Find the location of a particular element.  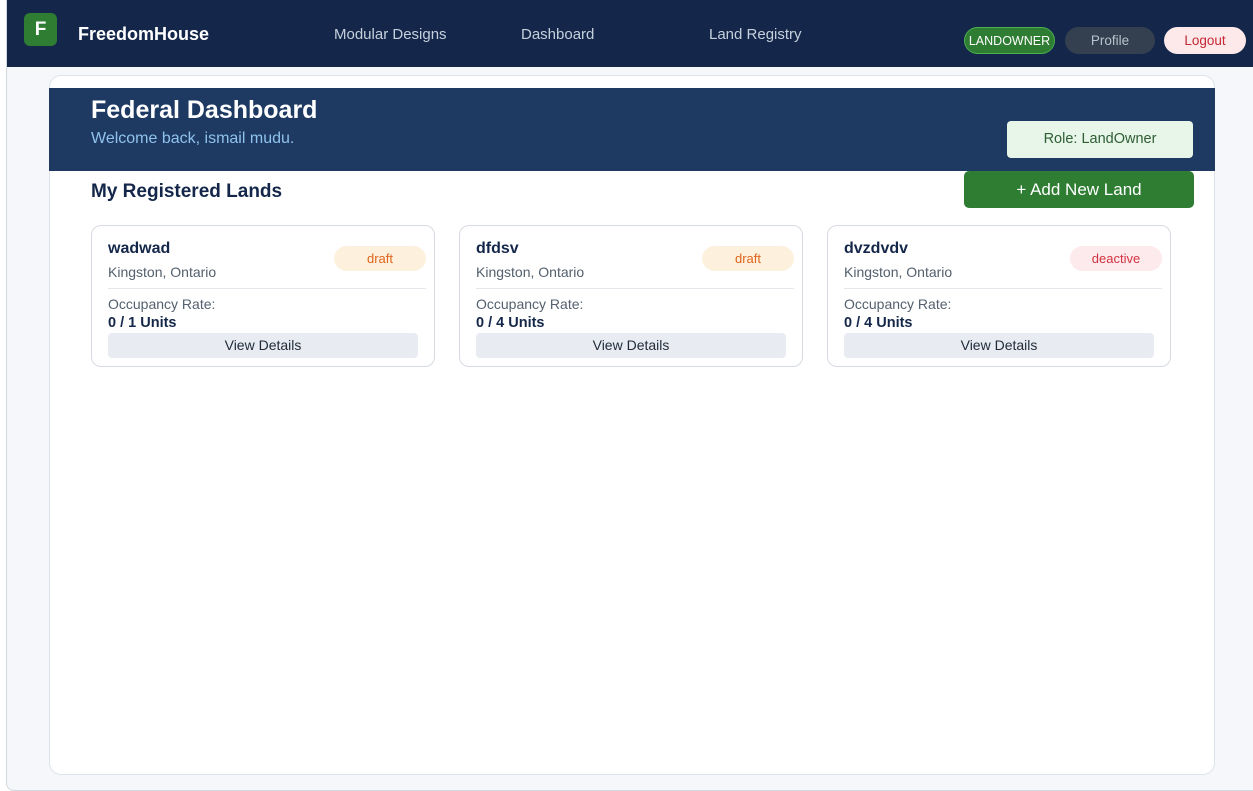

welcome-message: Welcome back, ismail mudu. is located at coordinates (193, 138).